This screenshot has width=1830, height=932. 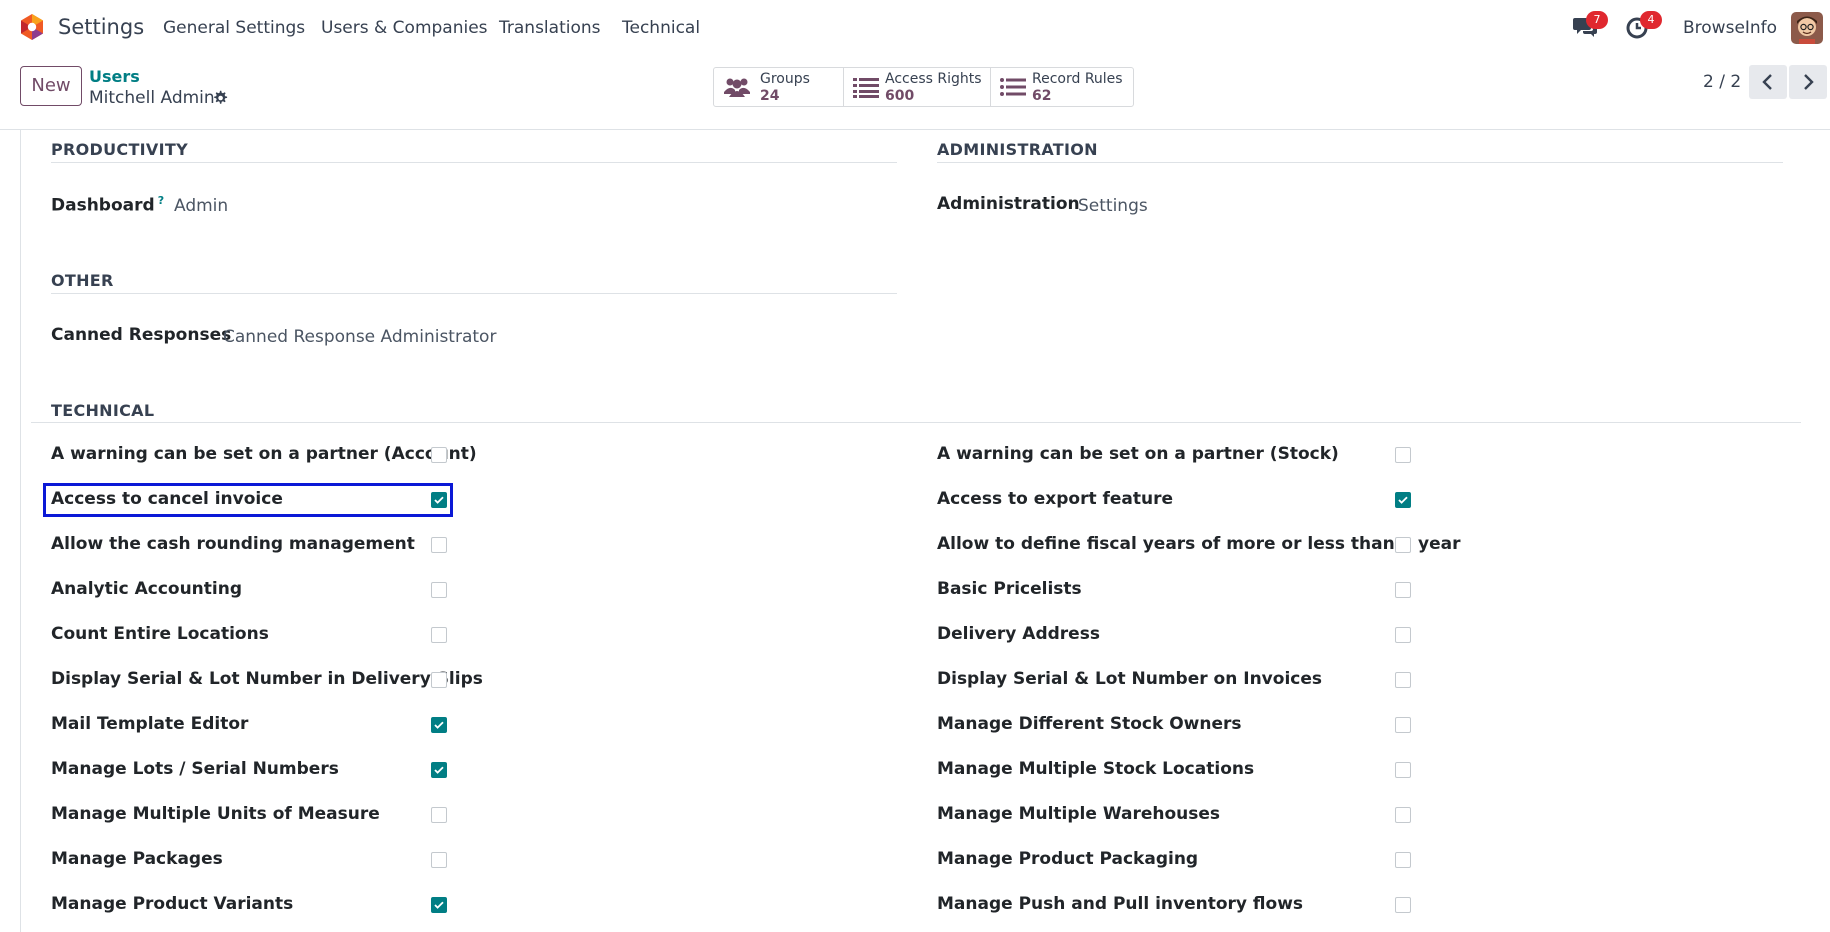 I want to click on groups-label: Groups, so click(x=785, y=79).